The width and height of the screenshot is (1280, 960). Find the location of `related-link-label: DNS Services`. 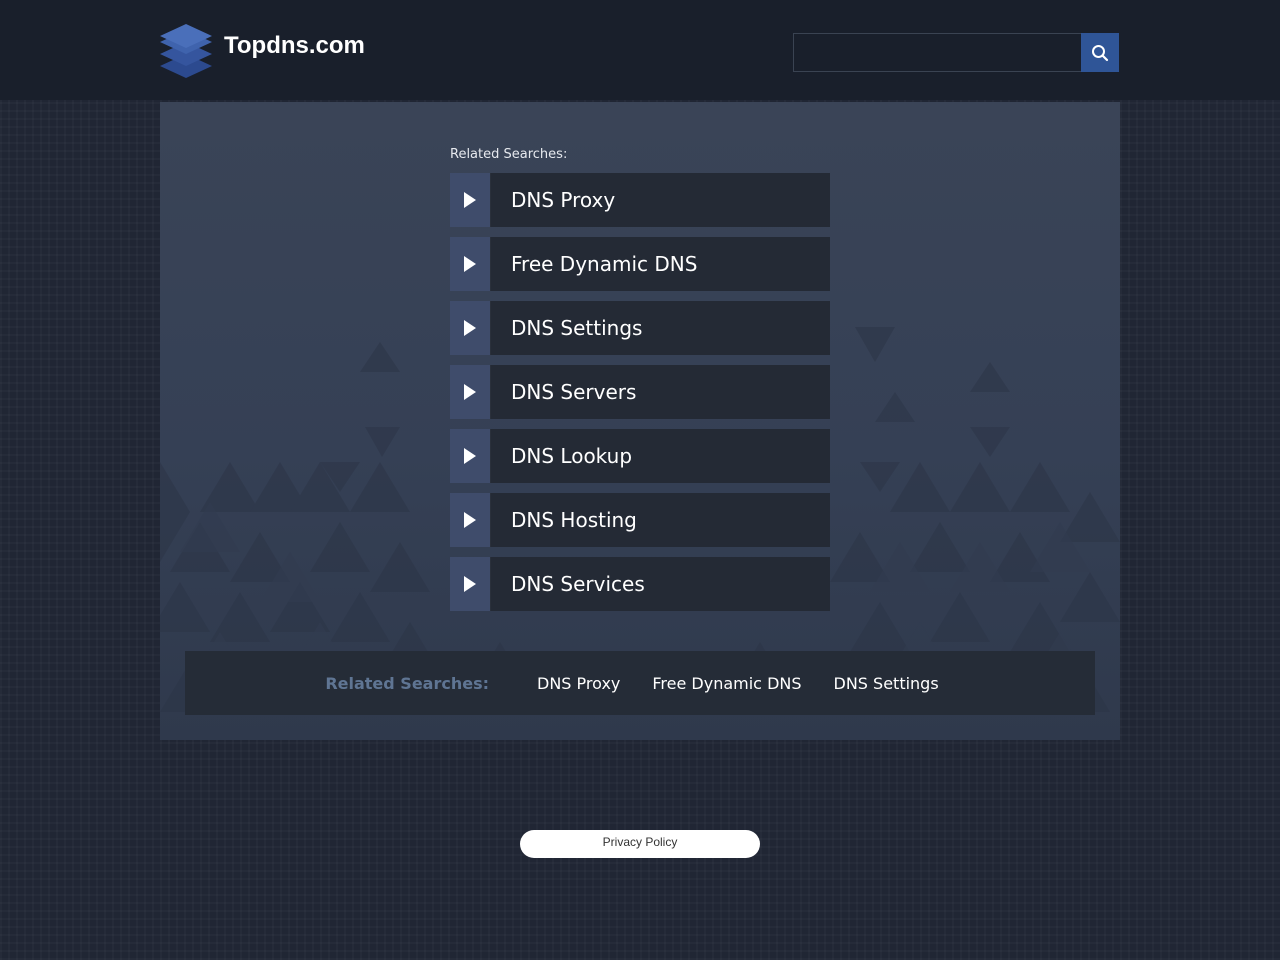

related-link-label: DNS Services is located at coordinates (578, 584).